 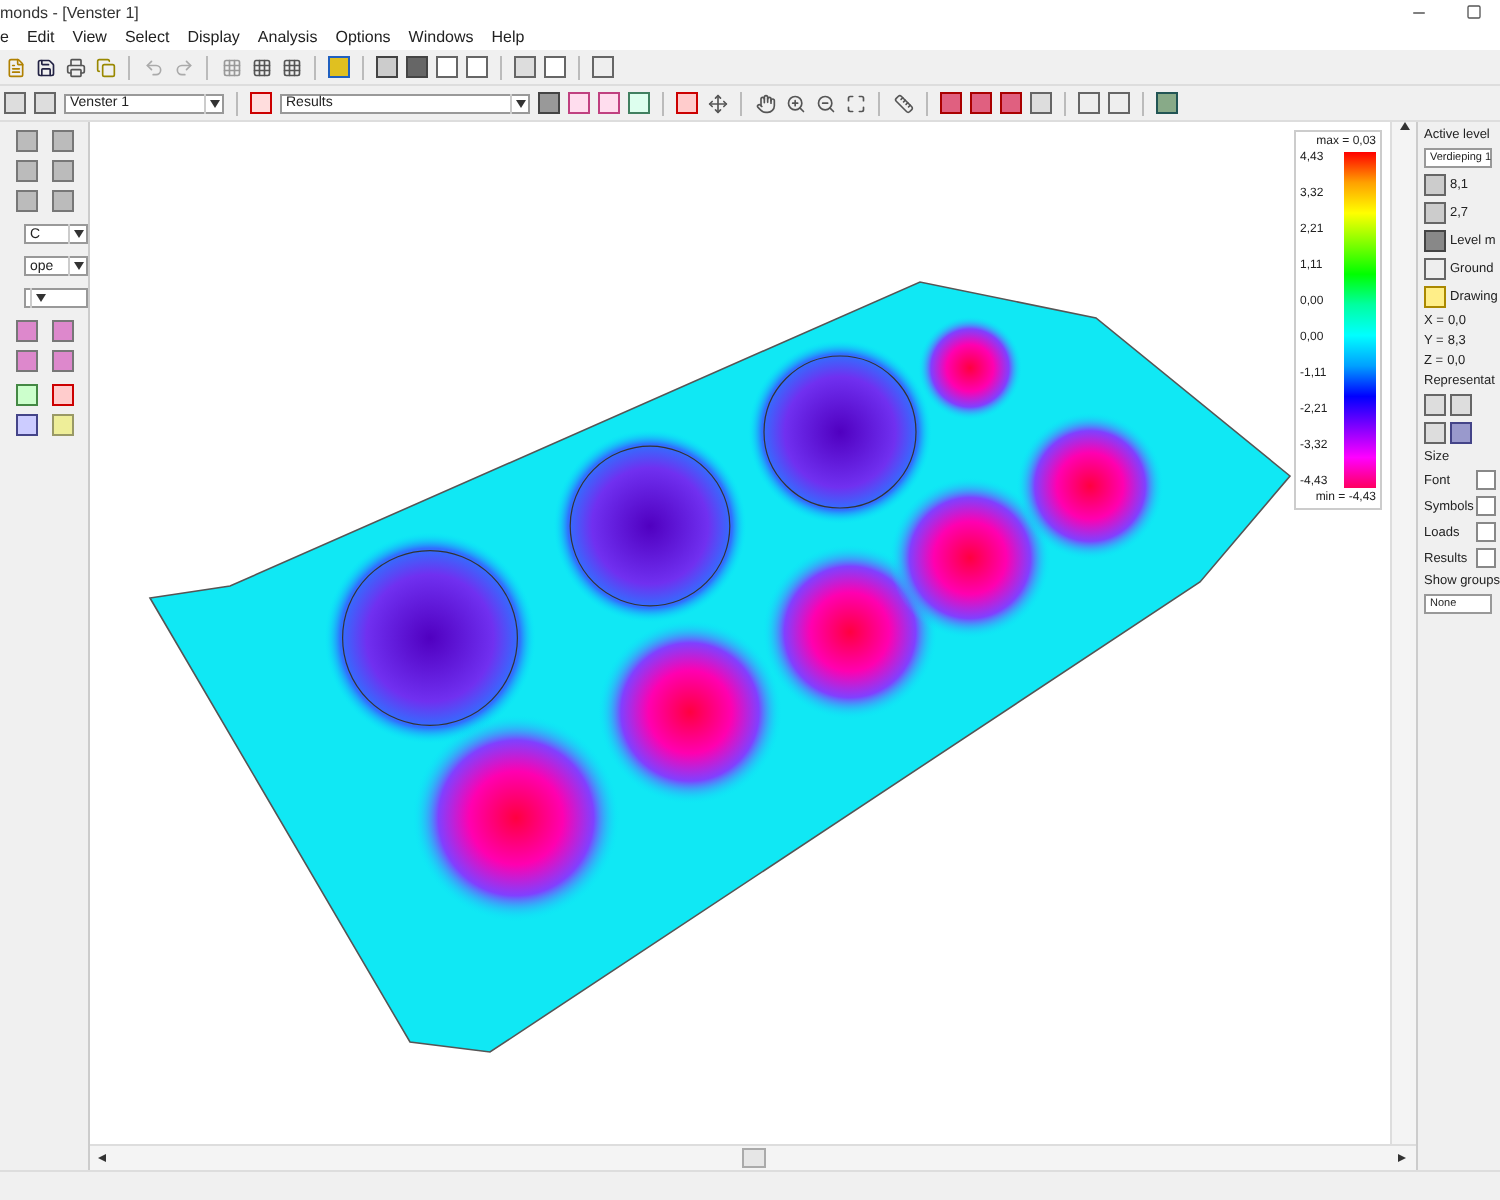 What do you see at coordinates (4, 37) in the screenshot?
I see `menu-item: e` at bounding box center [4, 37].